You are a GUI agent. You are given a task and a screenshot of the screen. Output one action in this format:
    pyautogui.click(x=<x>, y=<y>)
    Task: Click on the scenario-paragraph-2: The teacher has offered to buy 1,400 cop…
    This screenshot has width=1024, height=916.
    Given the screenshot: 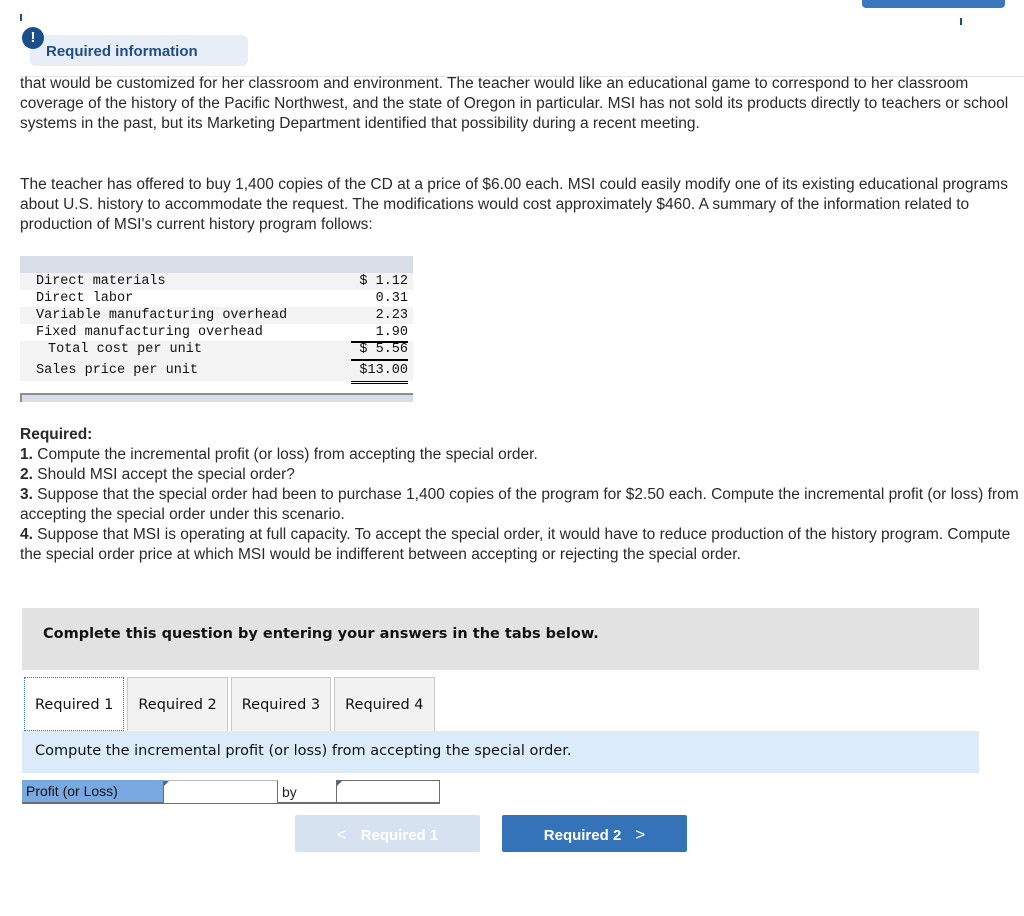 What is the action you would take?
    pyautogui.click(x=514, y=204)
    